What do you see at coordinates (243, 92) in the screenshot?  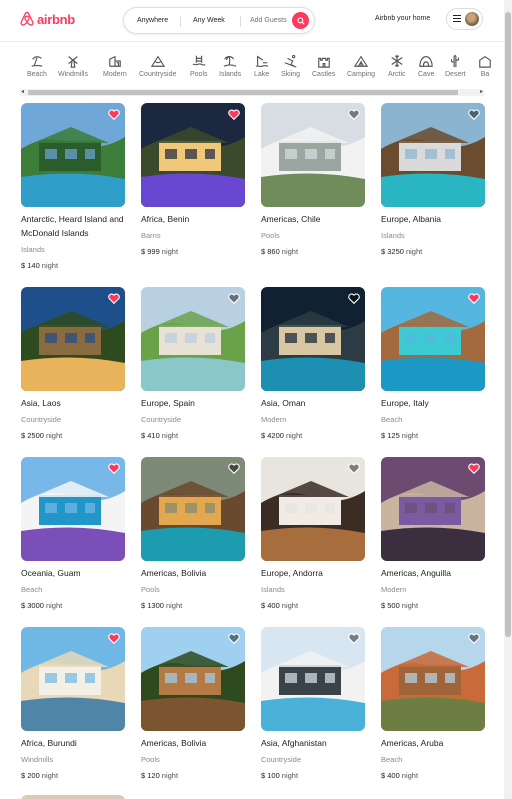 I see `category-scroll-thumb` at bounding box center [243, 92].